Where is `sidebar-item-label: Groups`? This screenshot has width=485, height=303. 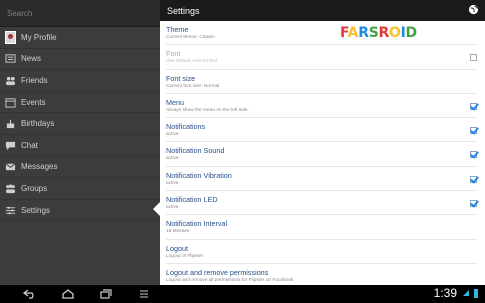
sidebar-item-label: Groups is located at coordinates (34, 188).